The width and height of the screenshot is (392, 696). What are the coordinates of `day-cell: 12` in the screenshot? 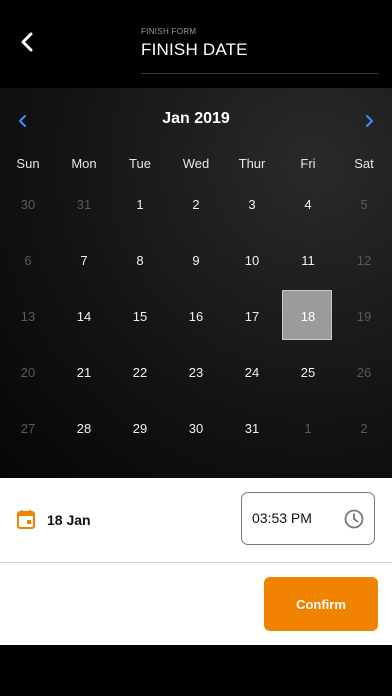 It's located at (364, 261).